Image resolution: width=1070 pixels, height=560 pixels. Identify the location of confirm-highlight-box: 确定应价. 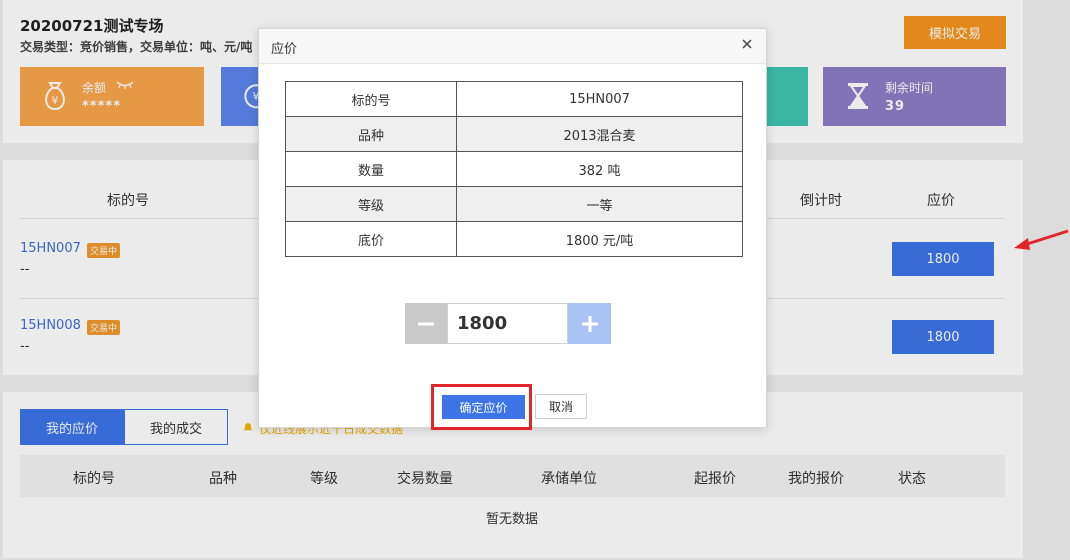
(481, 407).